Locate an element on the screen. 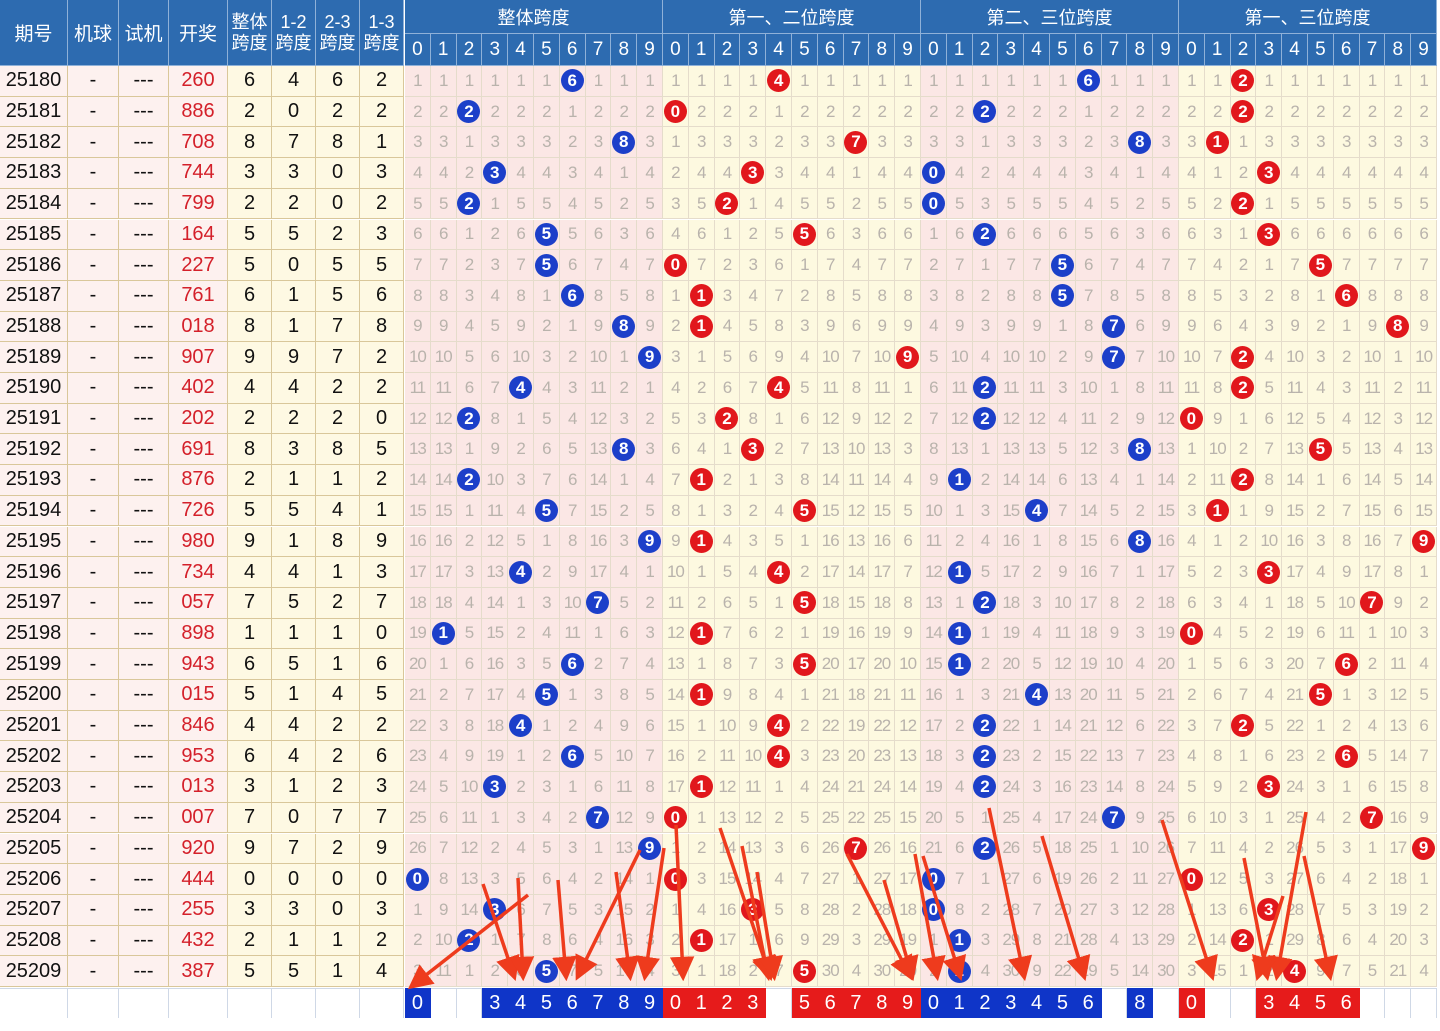 The width and height of the screenshot is (1440, 1031). span-value-cell: 6 is located at coordinates (250, 664).